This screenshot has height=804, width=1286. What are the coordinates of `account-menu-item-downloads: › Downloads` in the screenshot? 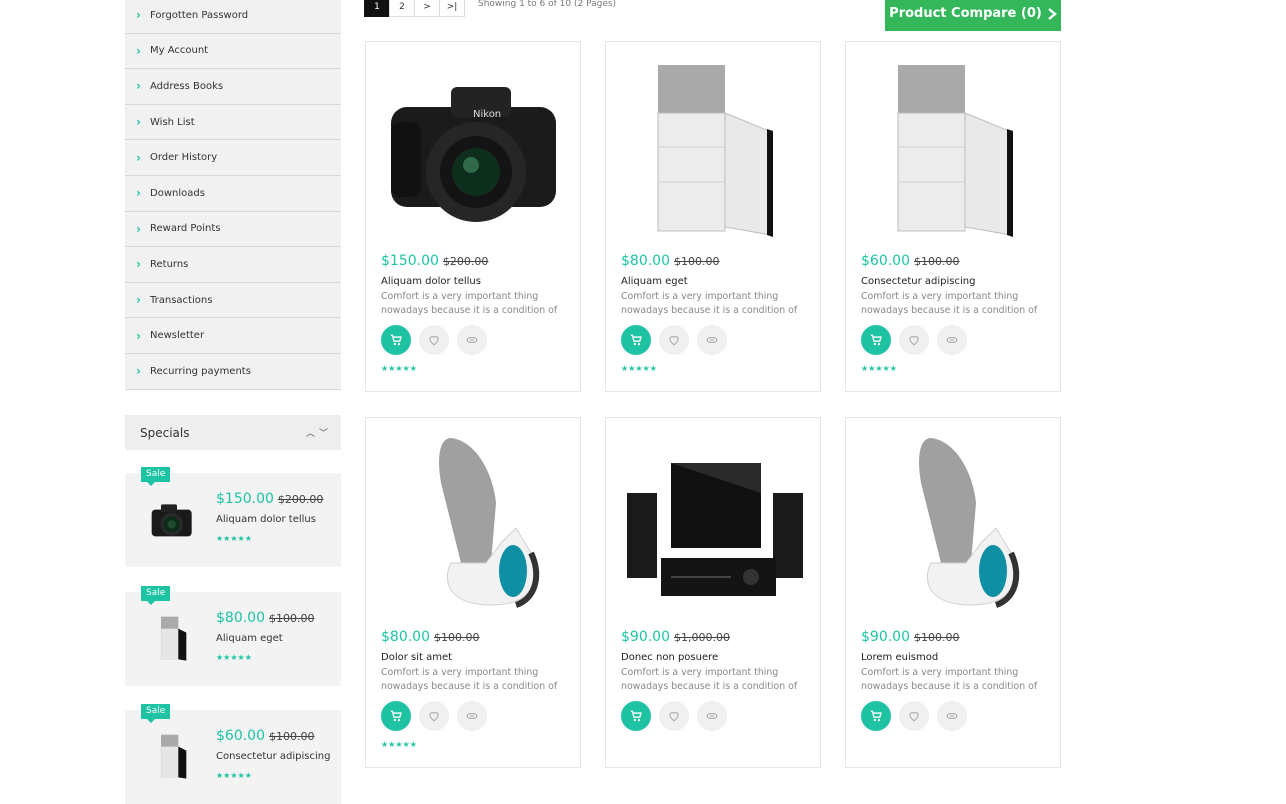 It's located at (233, 194).